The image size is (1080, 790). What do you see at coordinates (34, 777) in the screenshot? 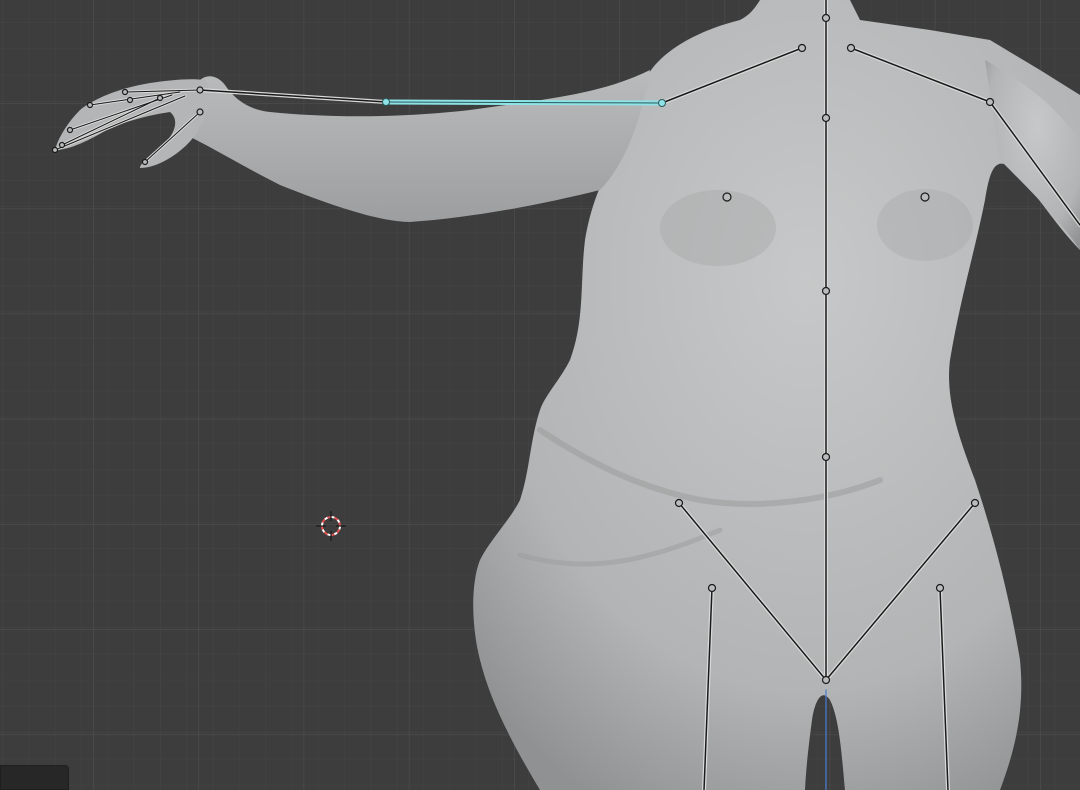
I see `viewport-corner-chip` at bounding box center [34, 777].